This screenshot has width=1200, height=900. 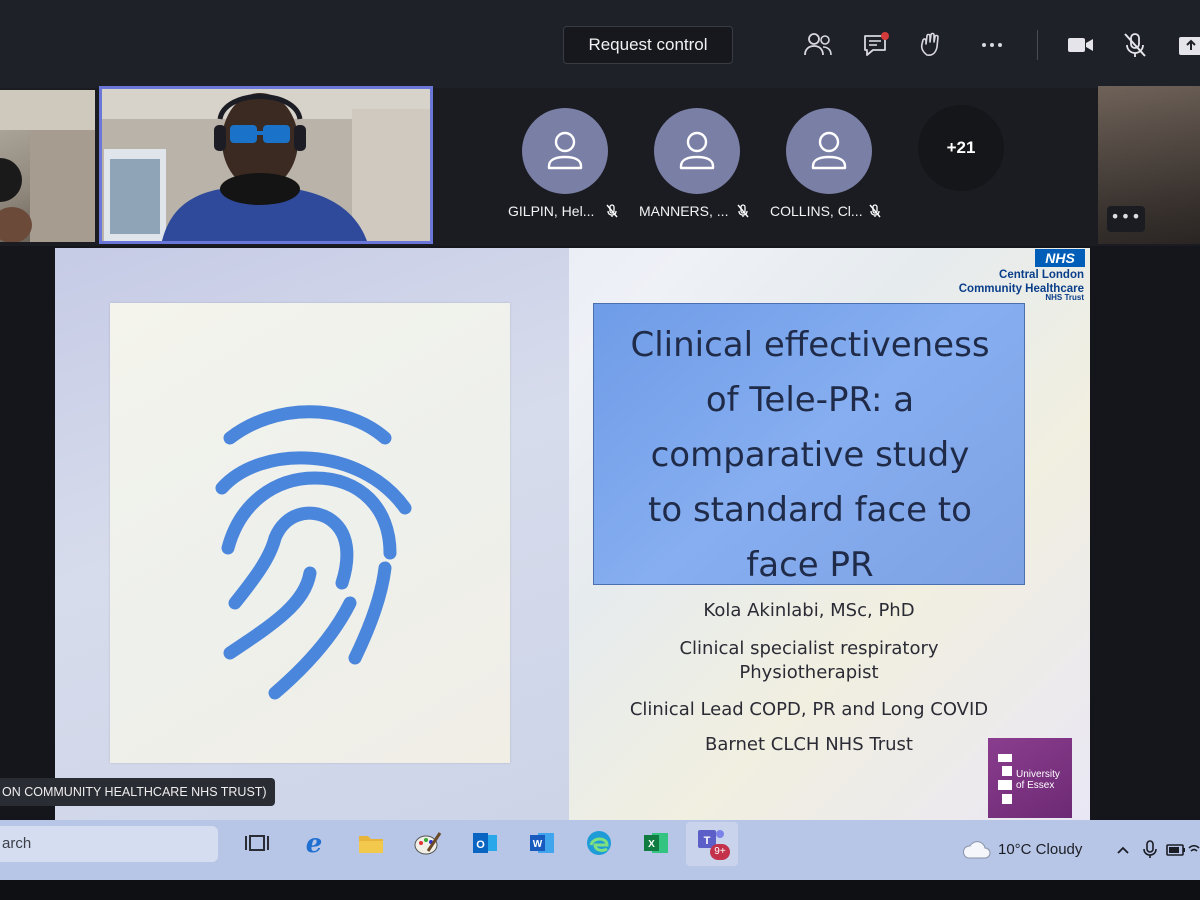 I want to click on chat-icon, so click(x=875, y=45).